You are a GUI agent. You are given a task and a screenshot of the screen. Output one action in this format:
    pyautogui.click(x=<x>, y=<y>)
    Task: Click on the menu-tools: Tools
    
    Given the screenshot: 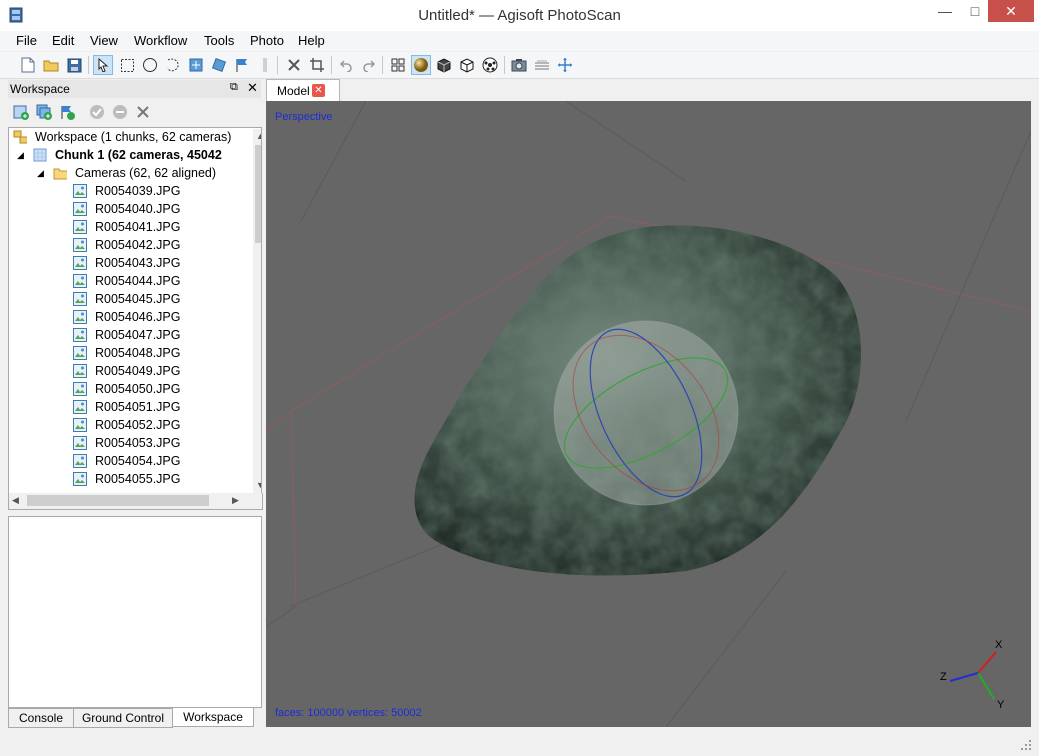 What is the action you would take?
    pyautogui.click(x=219, y=40)
    